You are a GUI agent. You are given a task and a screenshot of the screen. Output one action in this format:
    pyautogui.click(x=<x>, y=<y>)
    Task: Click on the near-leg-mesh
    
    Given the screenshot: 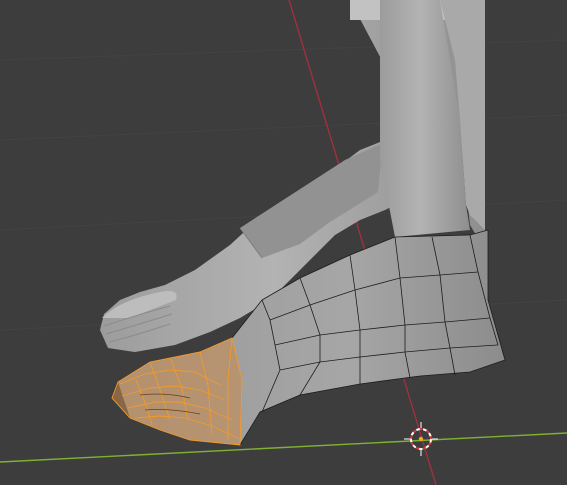 What is the action you would take?
    pyautogui.click(x=432, y=118)
    